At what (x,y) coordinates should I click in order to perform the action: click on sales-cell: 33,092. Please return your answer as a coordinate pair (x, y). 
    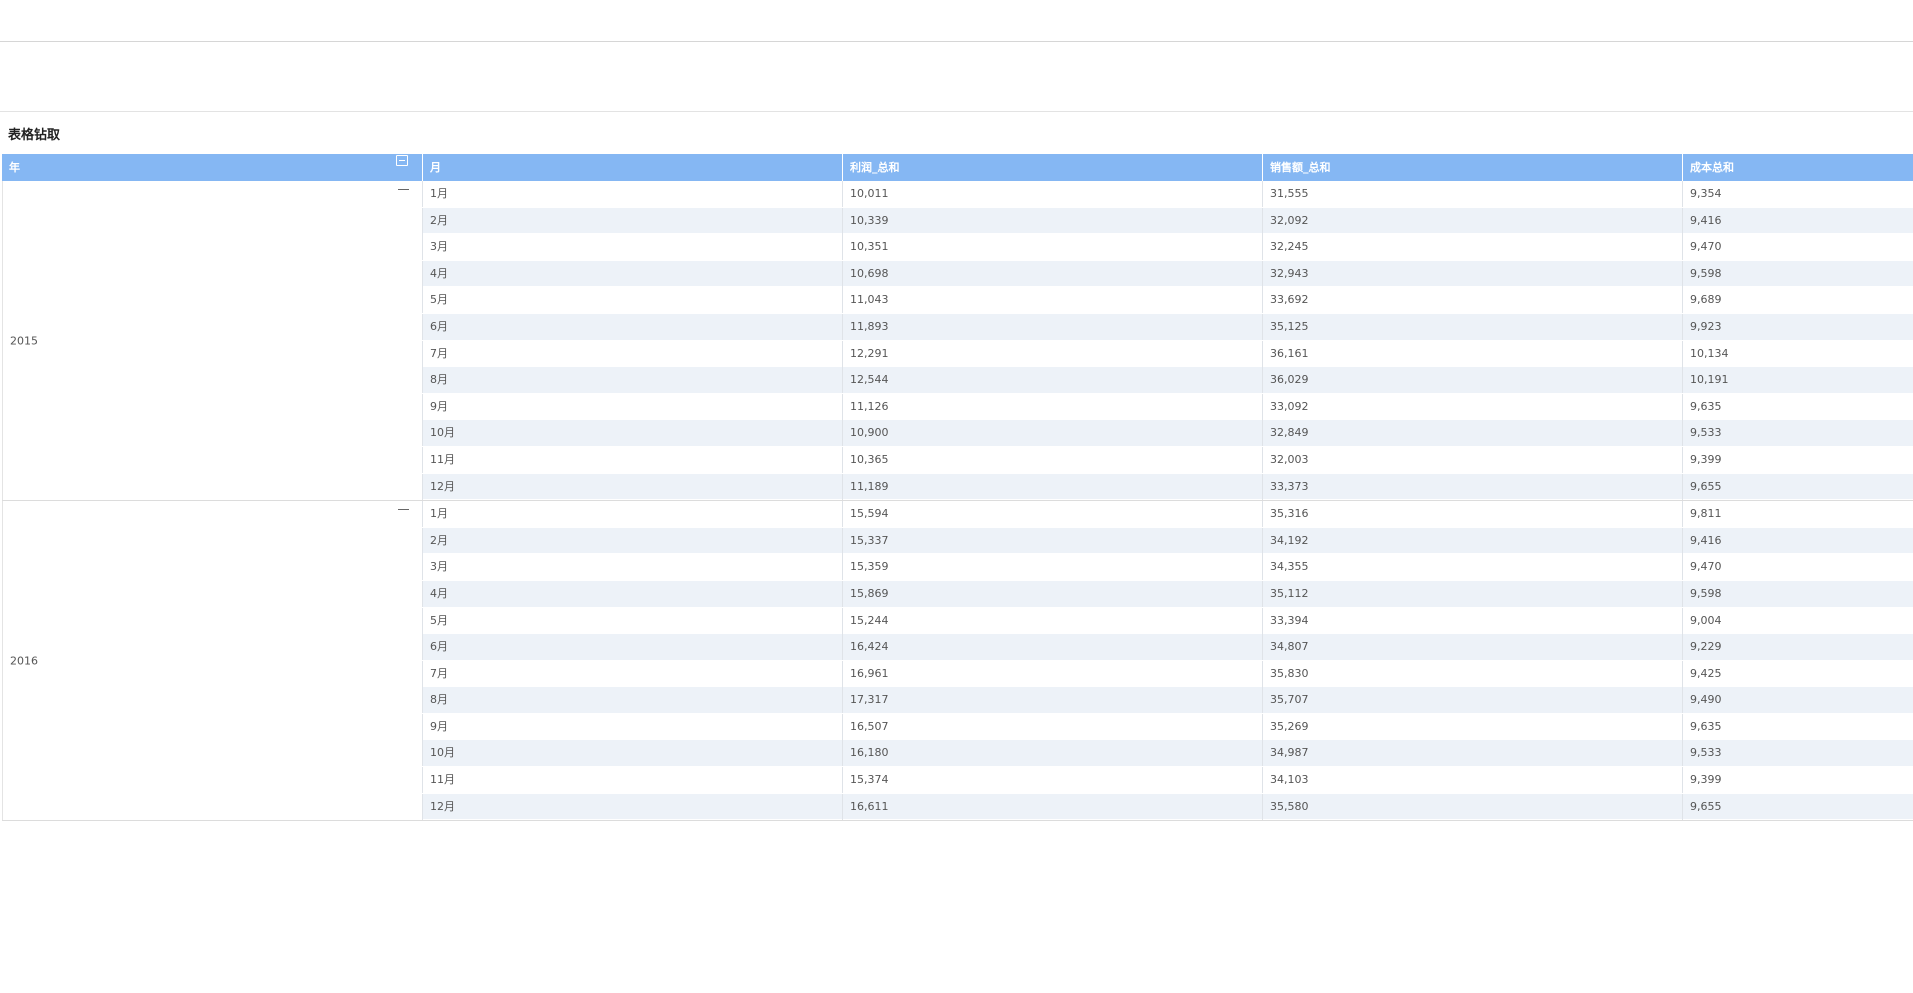
    Looking at the image, I should click on (1472, 406).